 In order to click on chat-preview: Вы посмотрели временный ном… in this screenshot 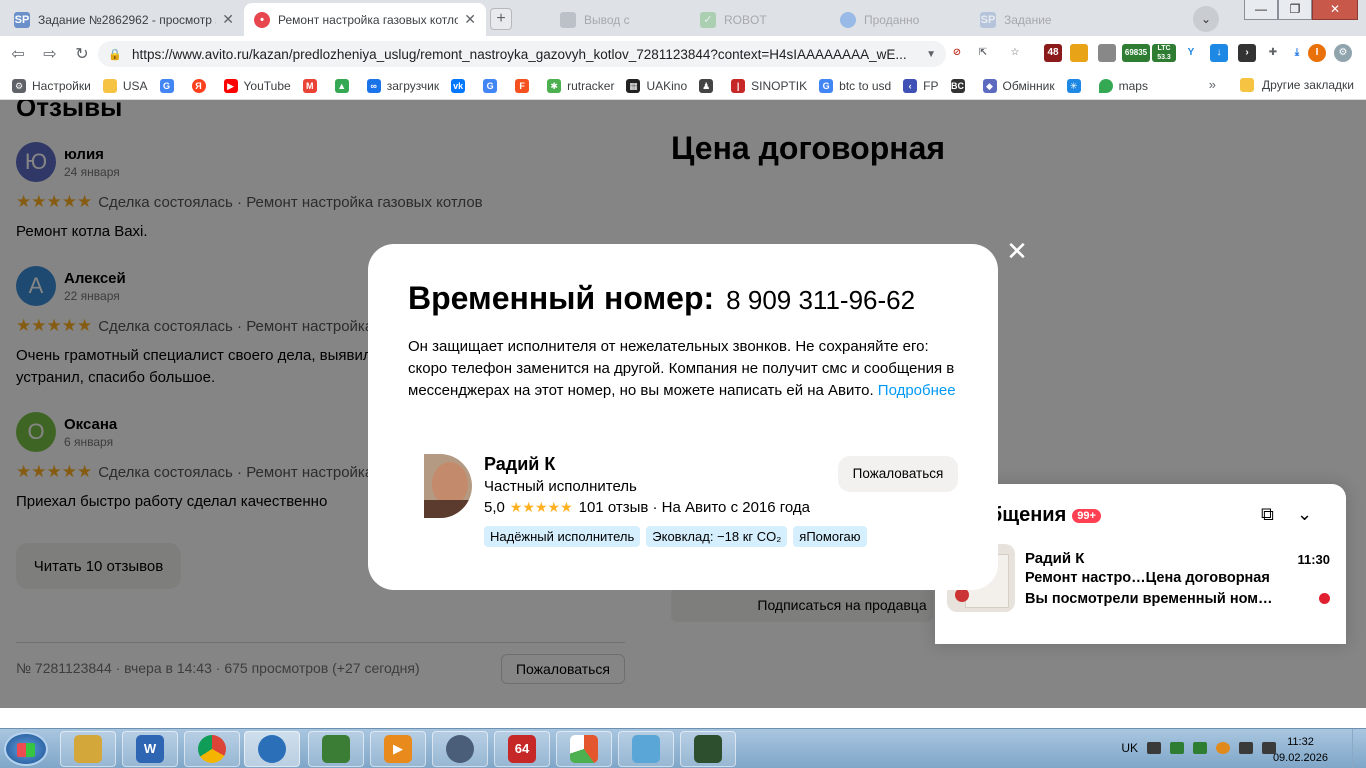, I will do `click(1149, 599)`.